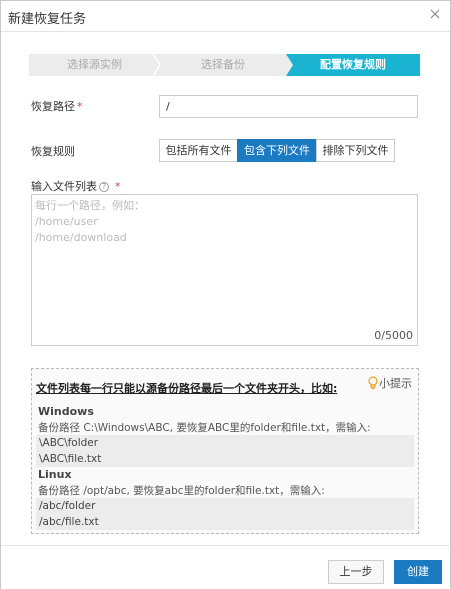 This screenshot has width=451, height=589. I want to click on file-list-placeholder: 每行一个路径，例如： /home/user /home/download, so click(90, 222).